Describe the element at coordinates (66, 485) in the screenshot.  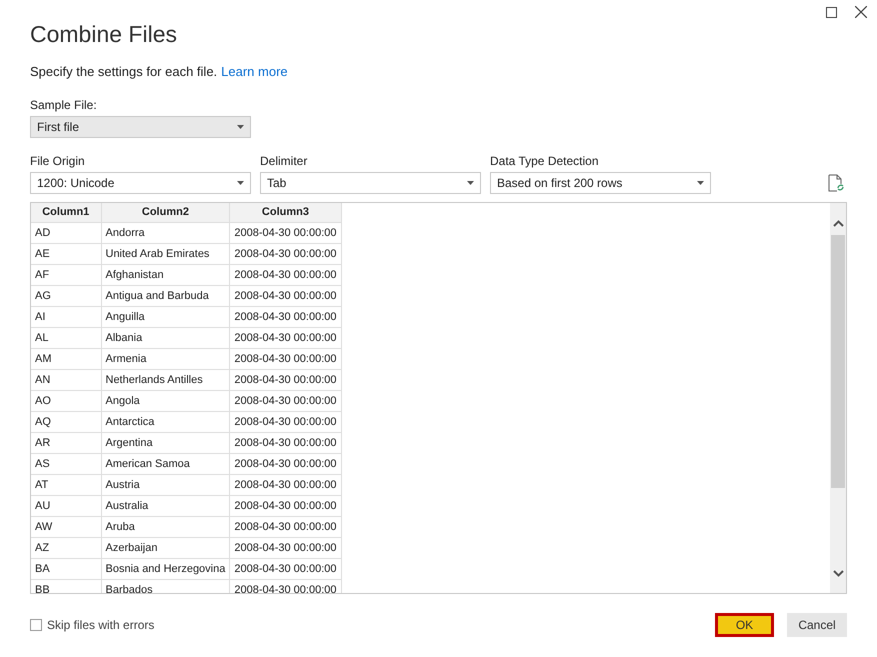
I see `table-cell: AT` at that location.